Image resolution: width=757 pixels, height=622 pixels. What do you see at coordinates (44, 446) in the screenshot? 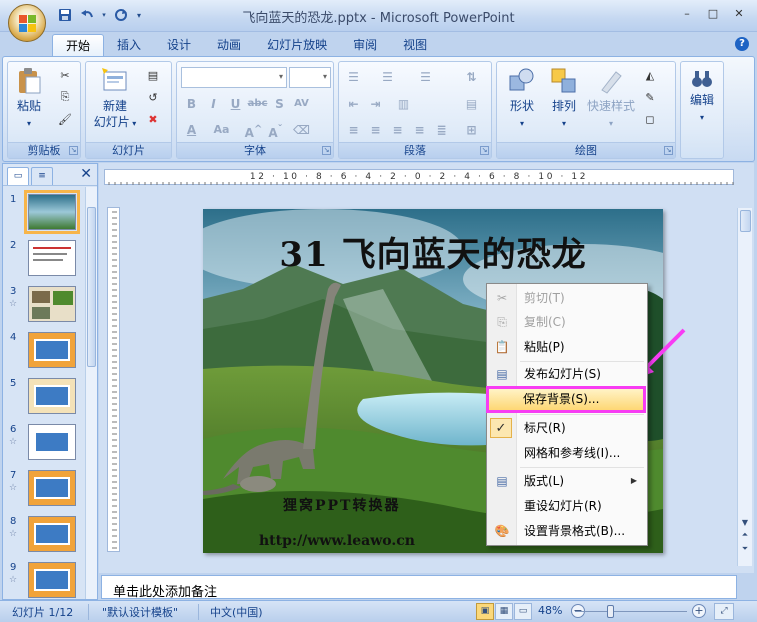
I see `slide-thumbnail: 6 ☆` at bounding box center [44, 446].